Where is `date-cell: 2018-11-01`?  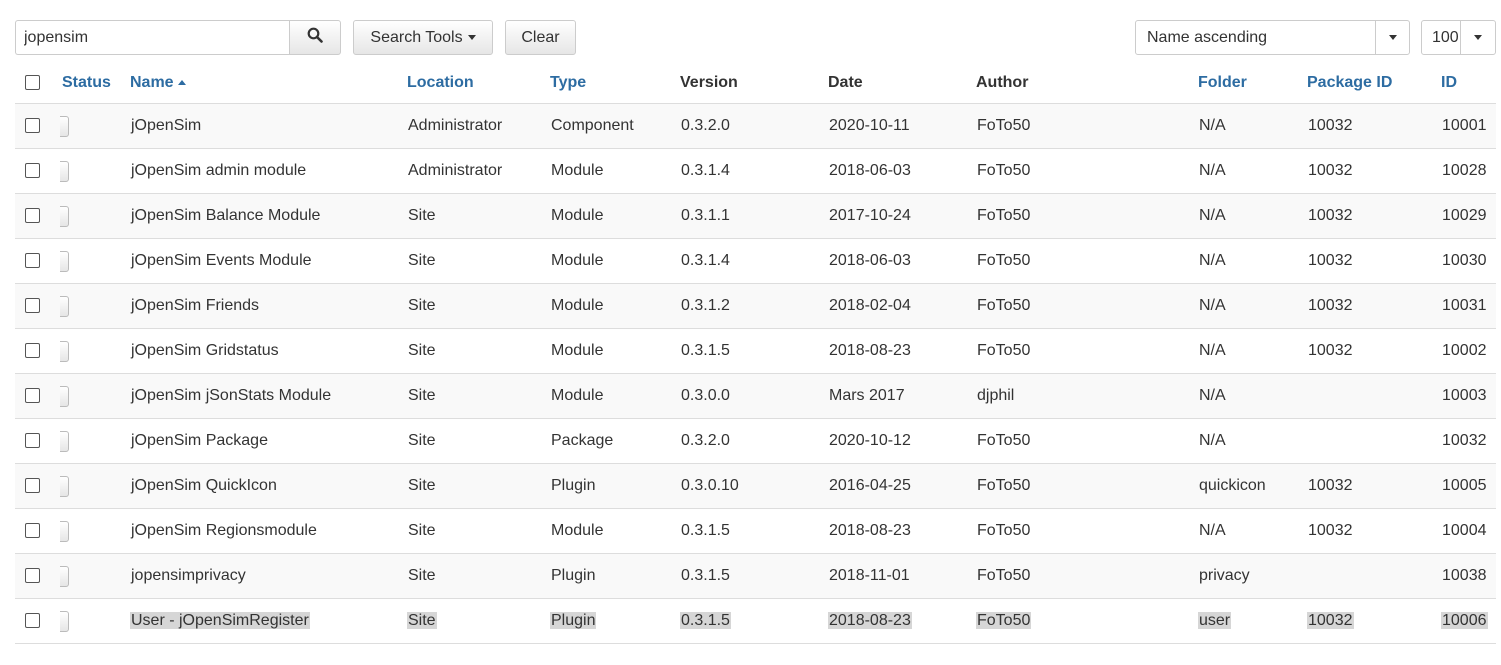
date-cell: 2018-11-01 is located at coordinates (902, 576).